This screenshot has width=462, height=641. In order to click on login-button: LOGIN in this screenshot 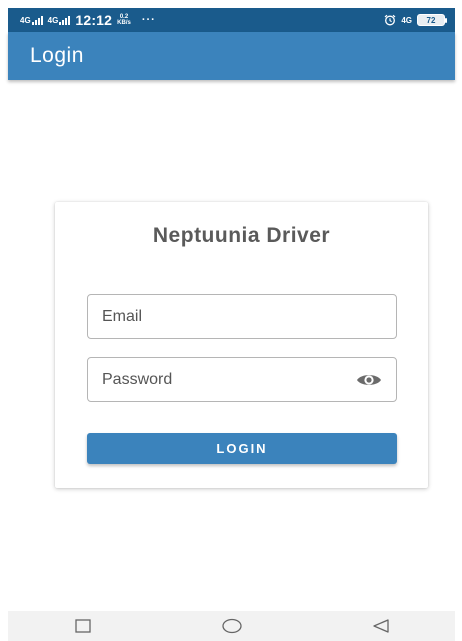, I will do `click(242, 448)`.